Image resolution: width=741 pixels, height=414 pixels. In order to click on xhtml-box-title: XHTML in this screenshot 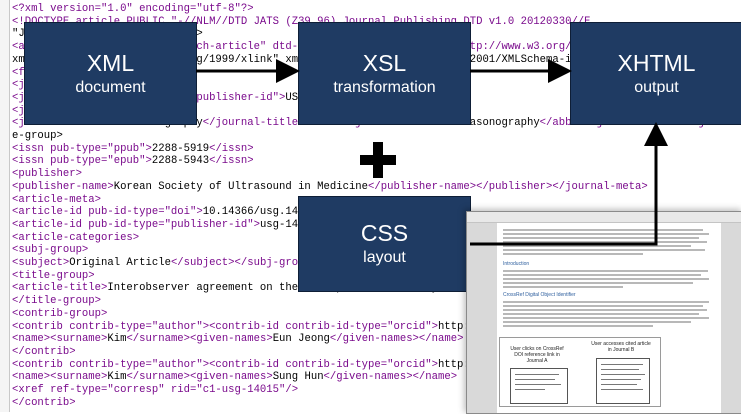, I will do `click(656, 62)`.